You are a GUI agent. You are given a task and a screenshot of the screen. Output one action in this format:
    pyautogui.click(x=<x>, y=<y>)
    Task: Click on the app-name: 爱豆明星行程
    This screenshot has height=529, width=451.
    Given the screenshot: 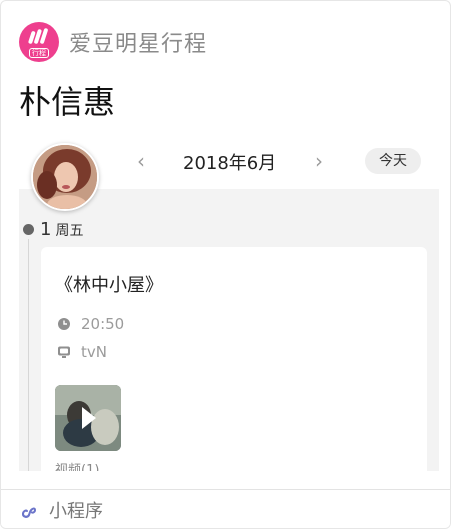 What is the action you would take?
    pyautogui.click(x=138, y=44)
    